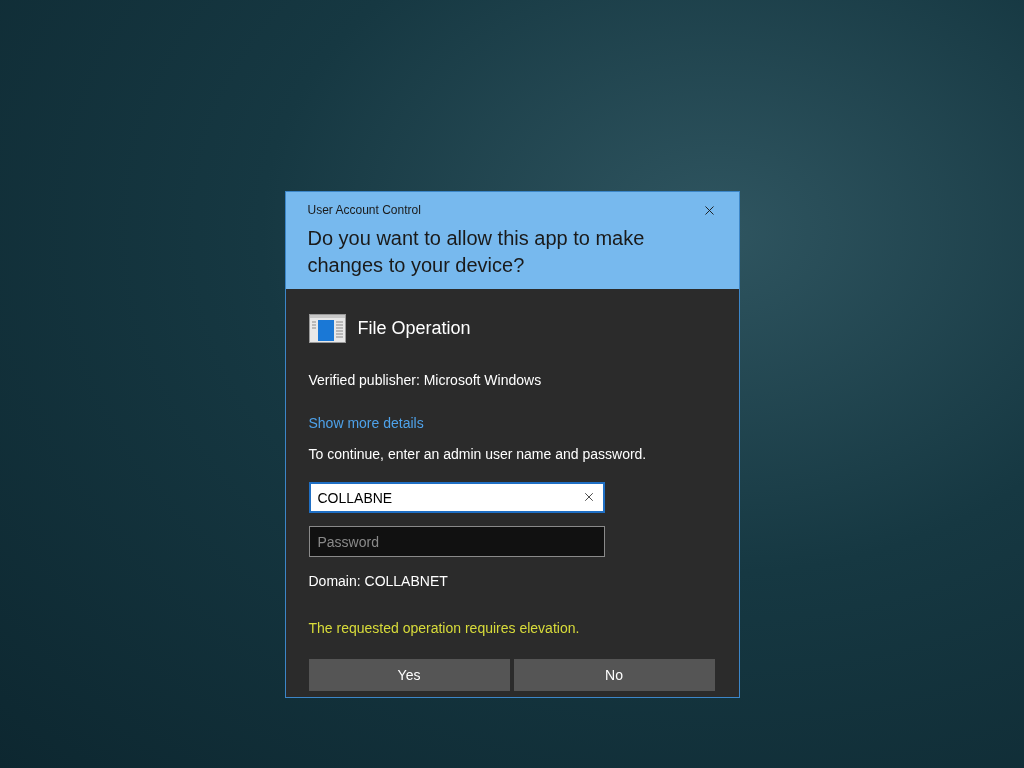  I want to click on username-field: COLLABNE, so click(456, 497).